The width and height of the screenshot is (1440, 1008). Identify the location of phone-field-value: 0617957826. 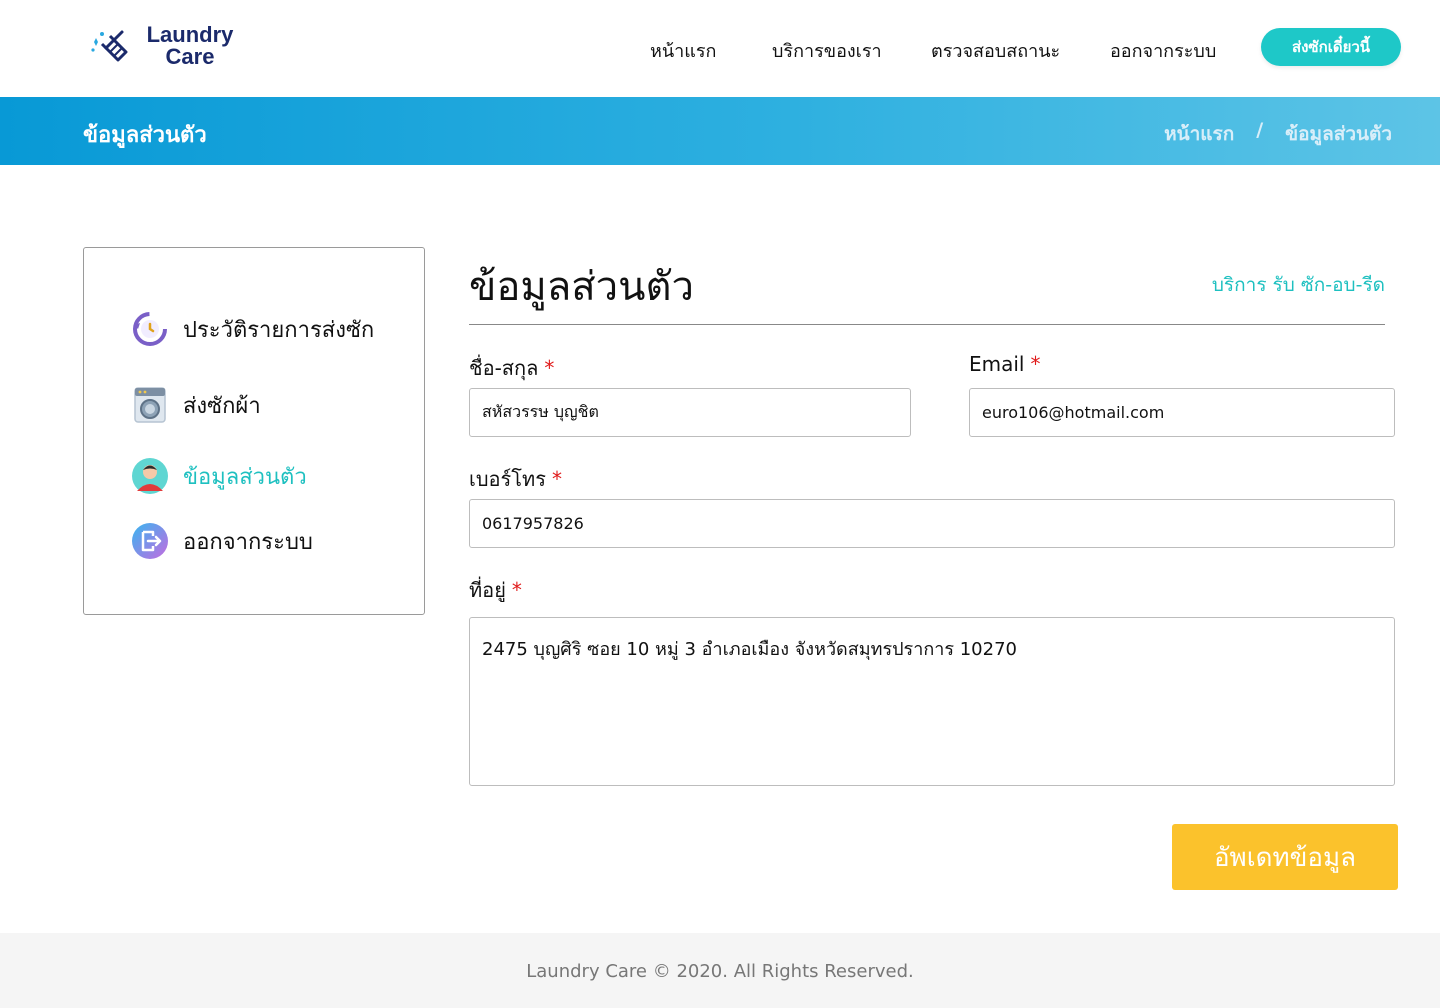
(533, 523).